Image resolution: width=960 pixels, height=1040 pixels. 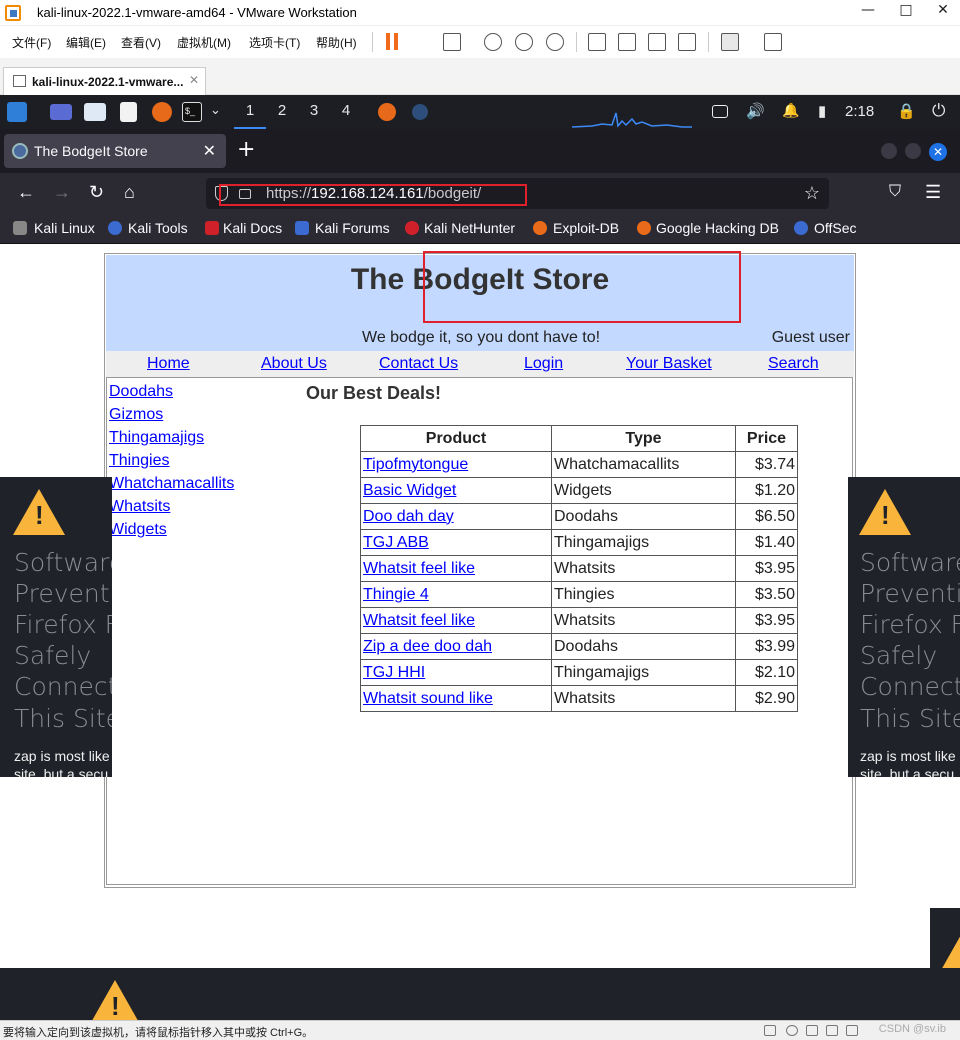 What do you see at coordinates (156, 438) in the screenshot?
I see `category-thingamajigs: Thingamajigs` at bounding box center [156, 438].